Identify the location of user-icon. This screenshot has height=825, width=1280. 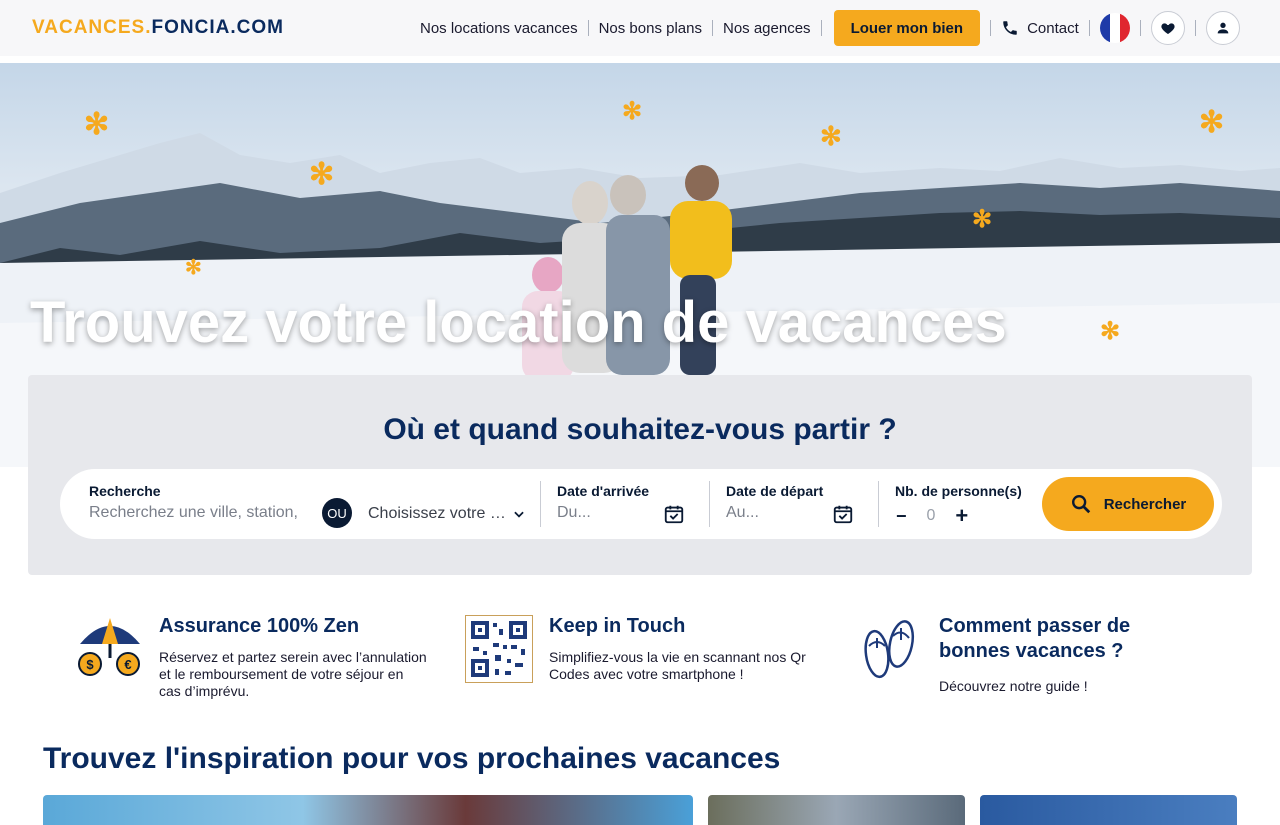
(1223, 28).